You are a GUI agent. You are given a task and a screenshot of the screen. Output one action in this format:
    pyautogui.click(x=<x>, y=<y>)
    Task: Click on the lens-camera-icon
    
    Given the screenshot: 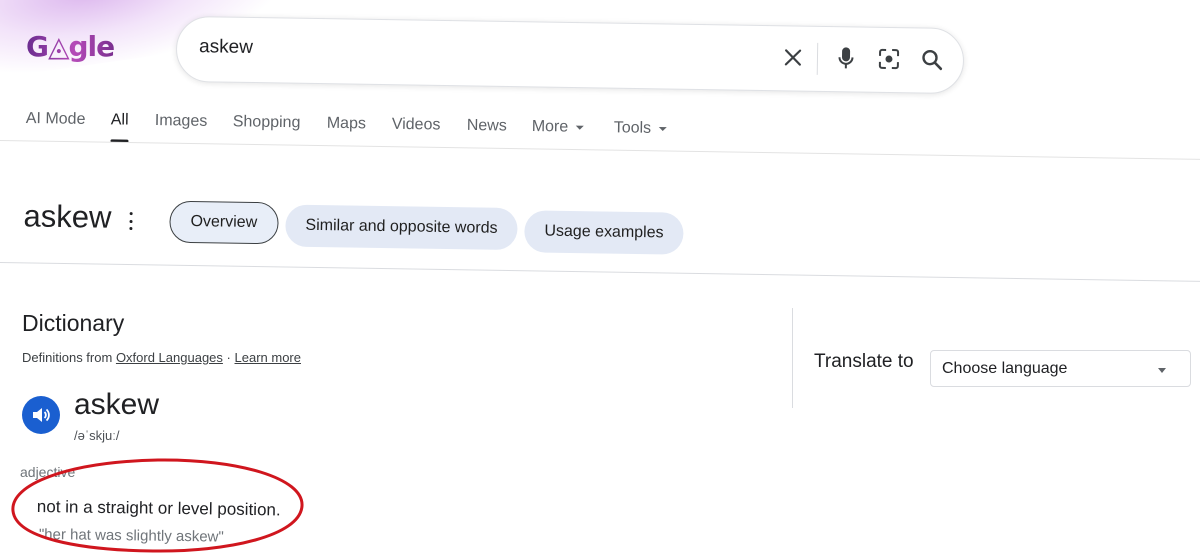 What is the action you would take?
    pyautogui.click(x=889, y=59)
    